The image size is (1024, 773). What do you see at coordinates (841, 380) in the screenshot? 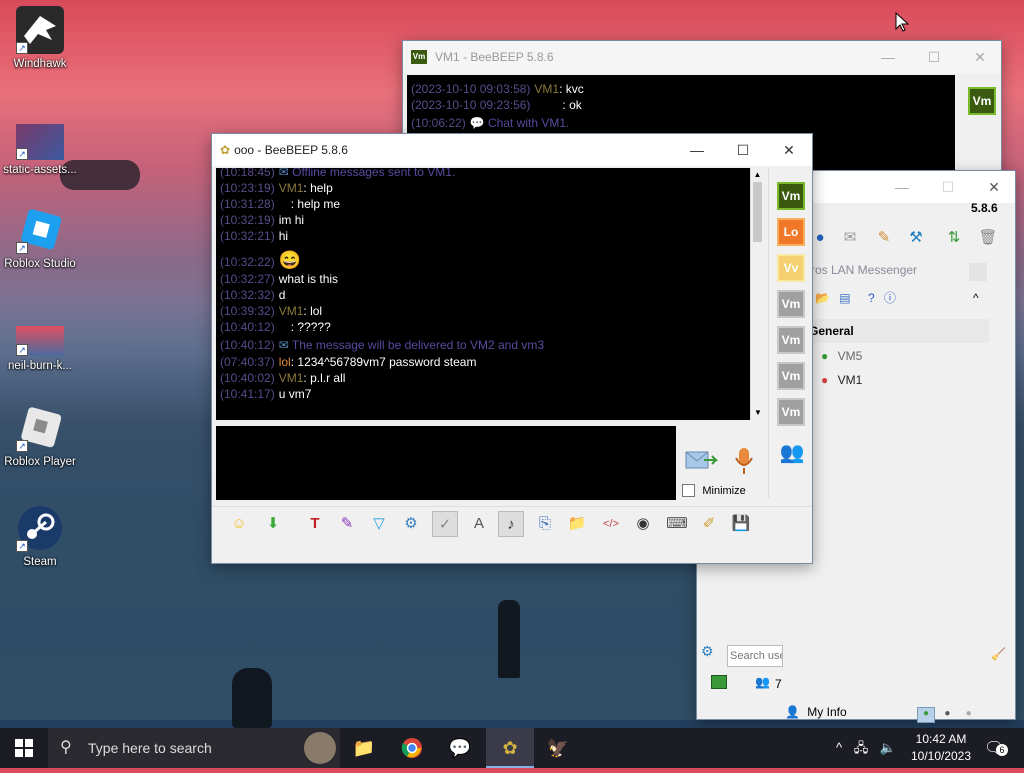
I see `user-list-item: ● VM1` at bounding box center [841, 380].